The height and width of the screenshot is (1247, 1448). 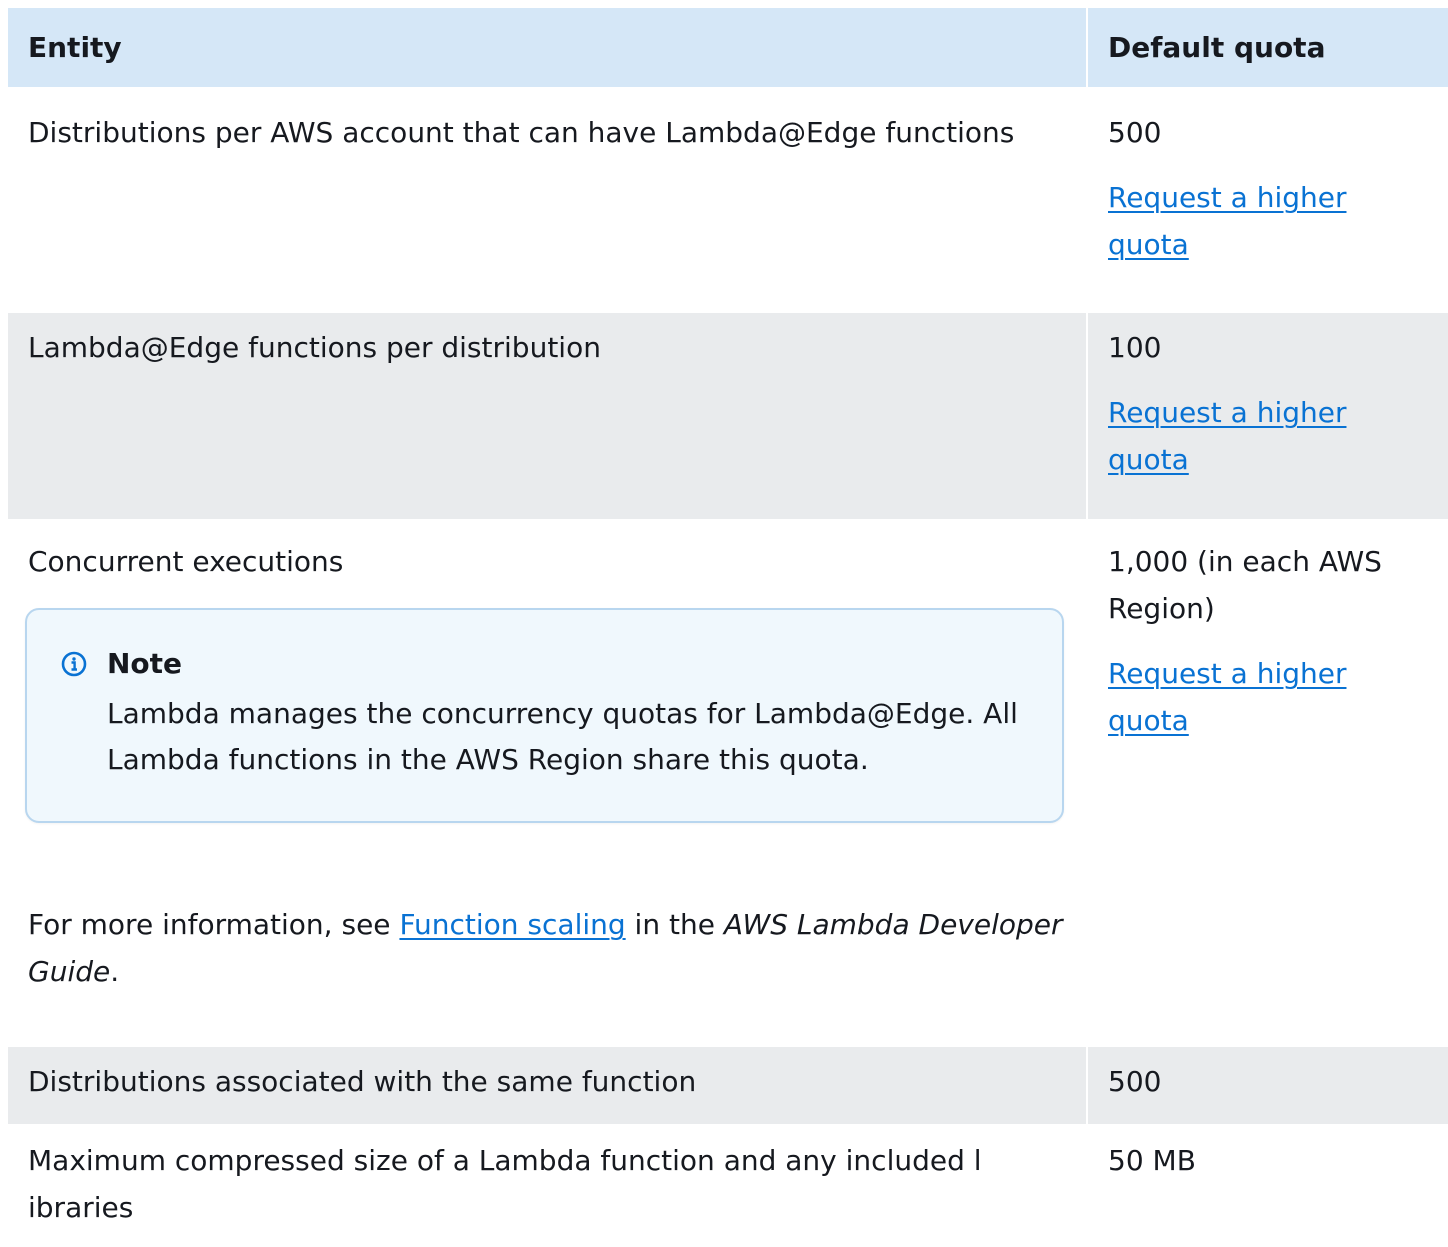 I want to click on more-info-prefix: For more information, see, so click(x=214, y=924).